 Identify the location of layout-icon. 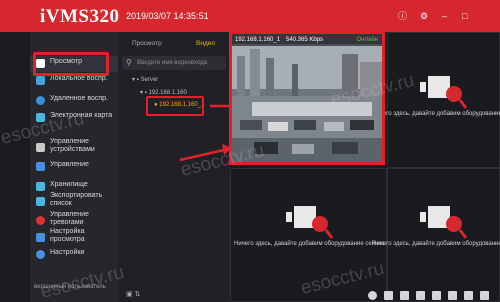
(404, 295).